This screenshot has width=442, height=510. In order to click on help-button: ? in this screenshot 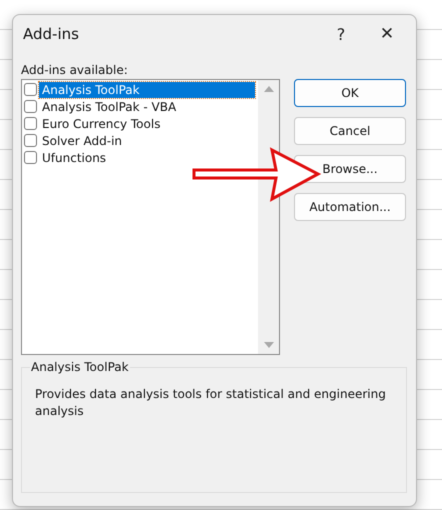, I will do `click(341, 34)`.